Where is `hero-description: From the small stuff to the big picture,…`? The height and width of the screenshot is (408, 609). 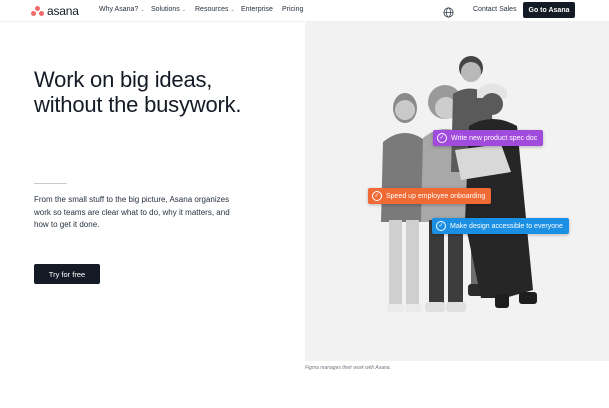 hero-description: From the small stuff to the big picture,… is located at coordinates (132, 212).